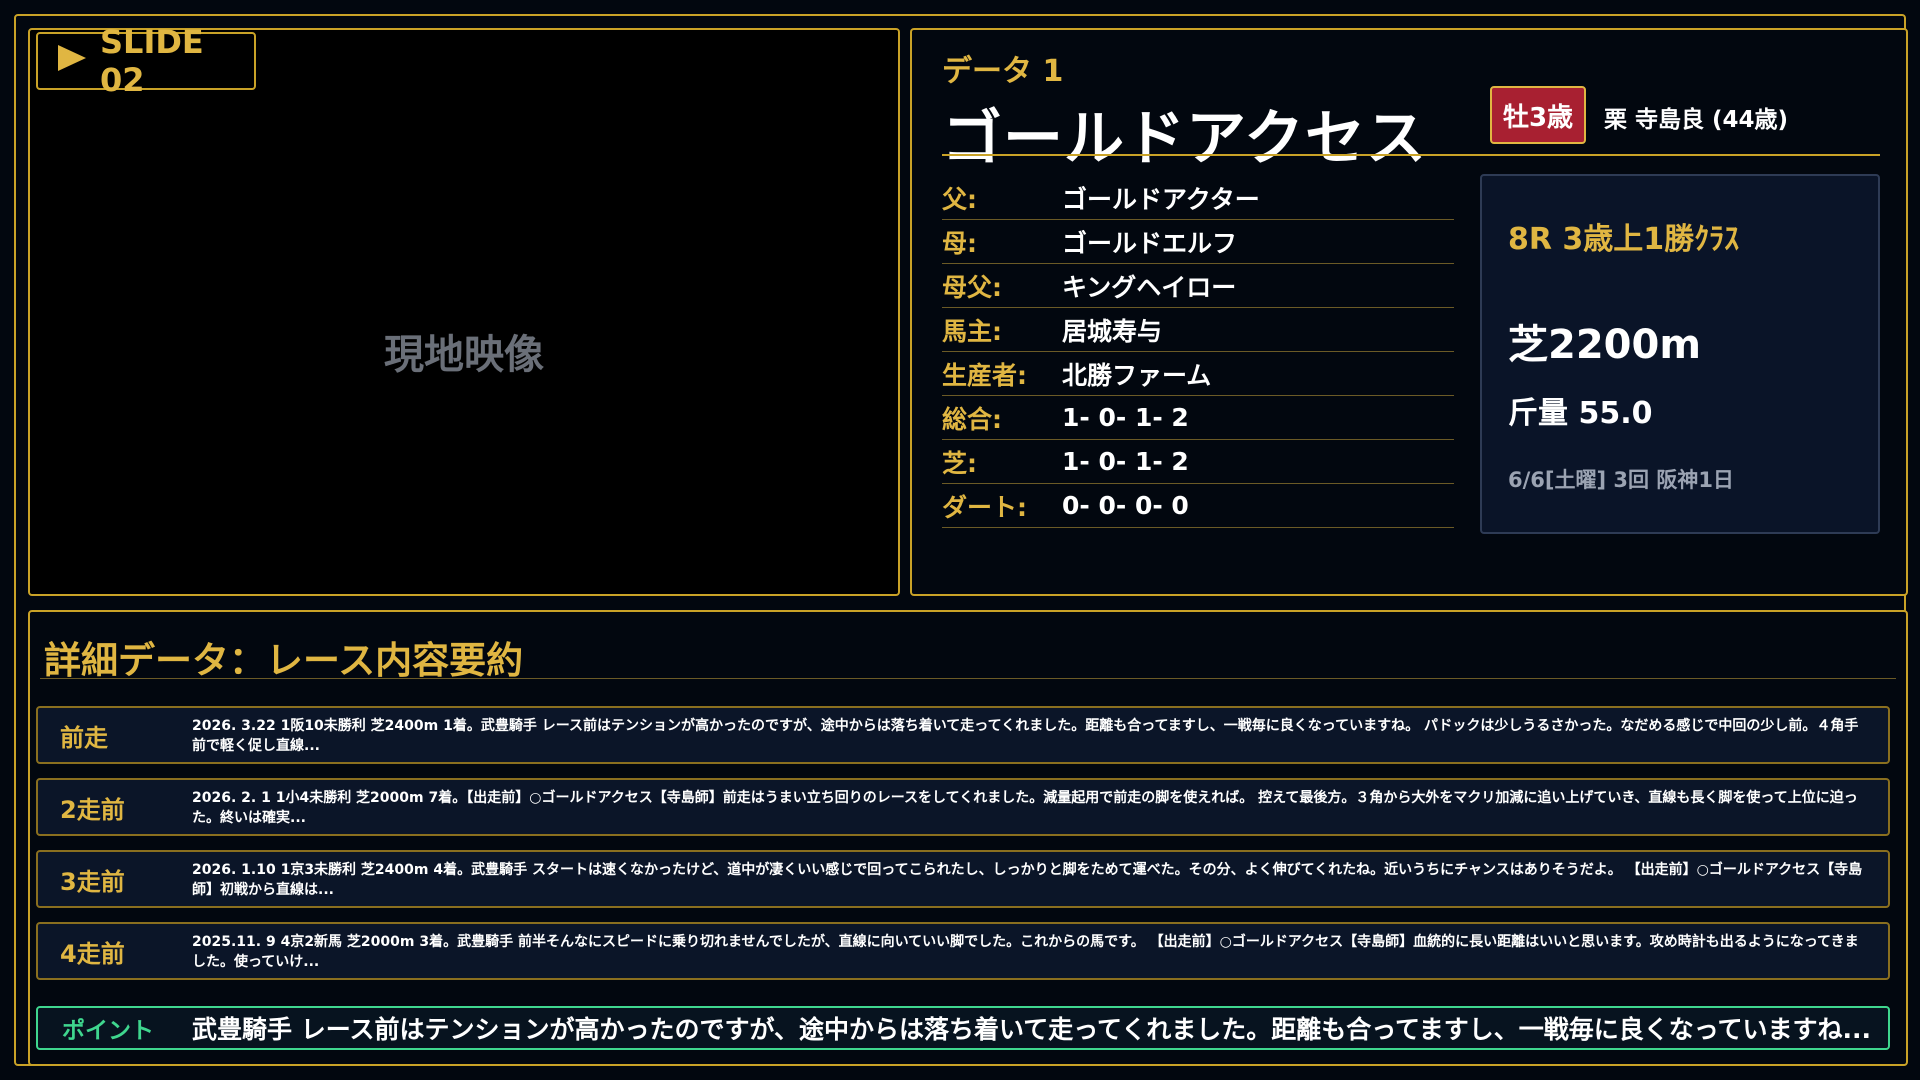 The width and height of the screenshot is (1920, 1080). Describe the element at coordinates (1112, 331) in the screenshot. I see `info-value: 居城寿与` at that location.